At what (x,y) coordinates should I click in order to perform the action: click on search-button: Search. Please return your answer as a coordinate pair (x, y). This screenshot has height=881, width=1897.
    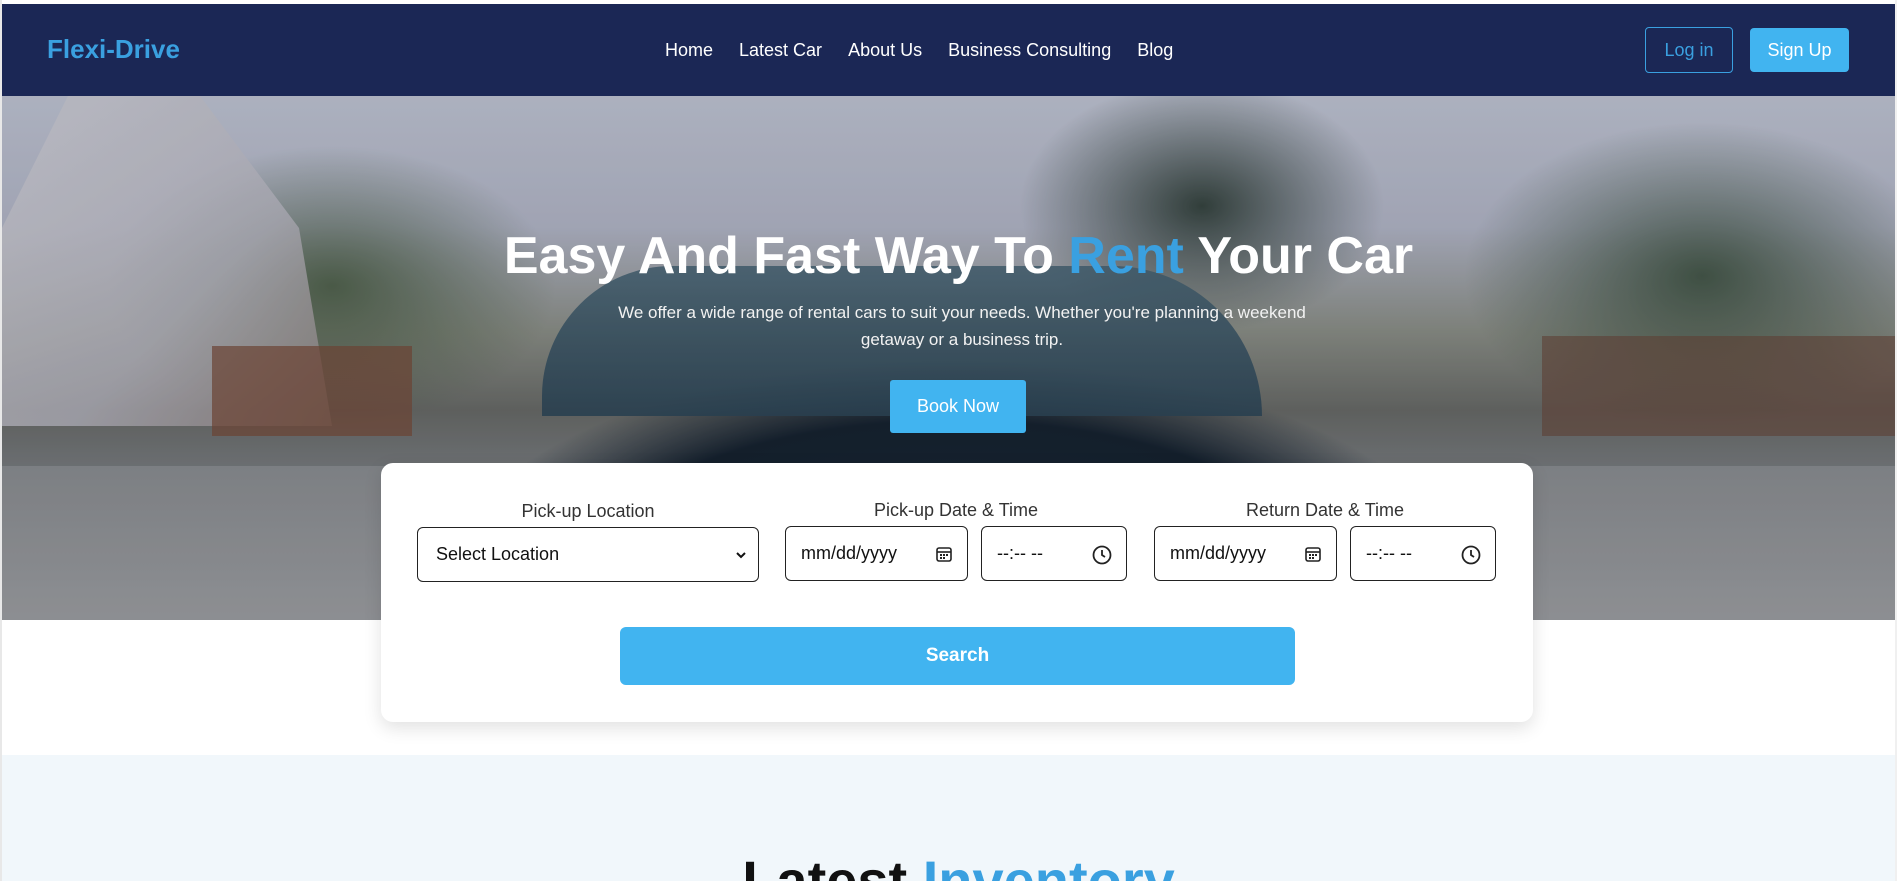
    Looking at the image, I should click on (957, 656).